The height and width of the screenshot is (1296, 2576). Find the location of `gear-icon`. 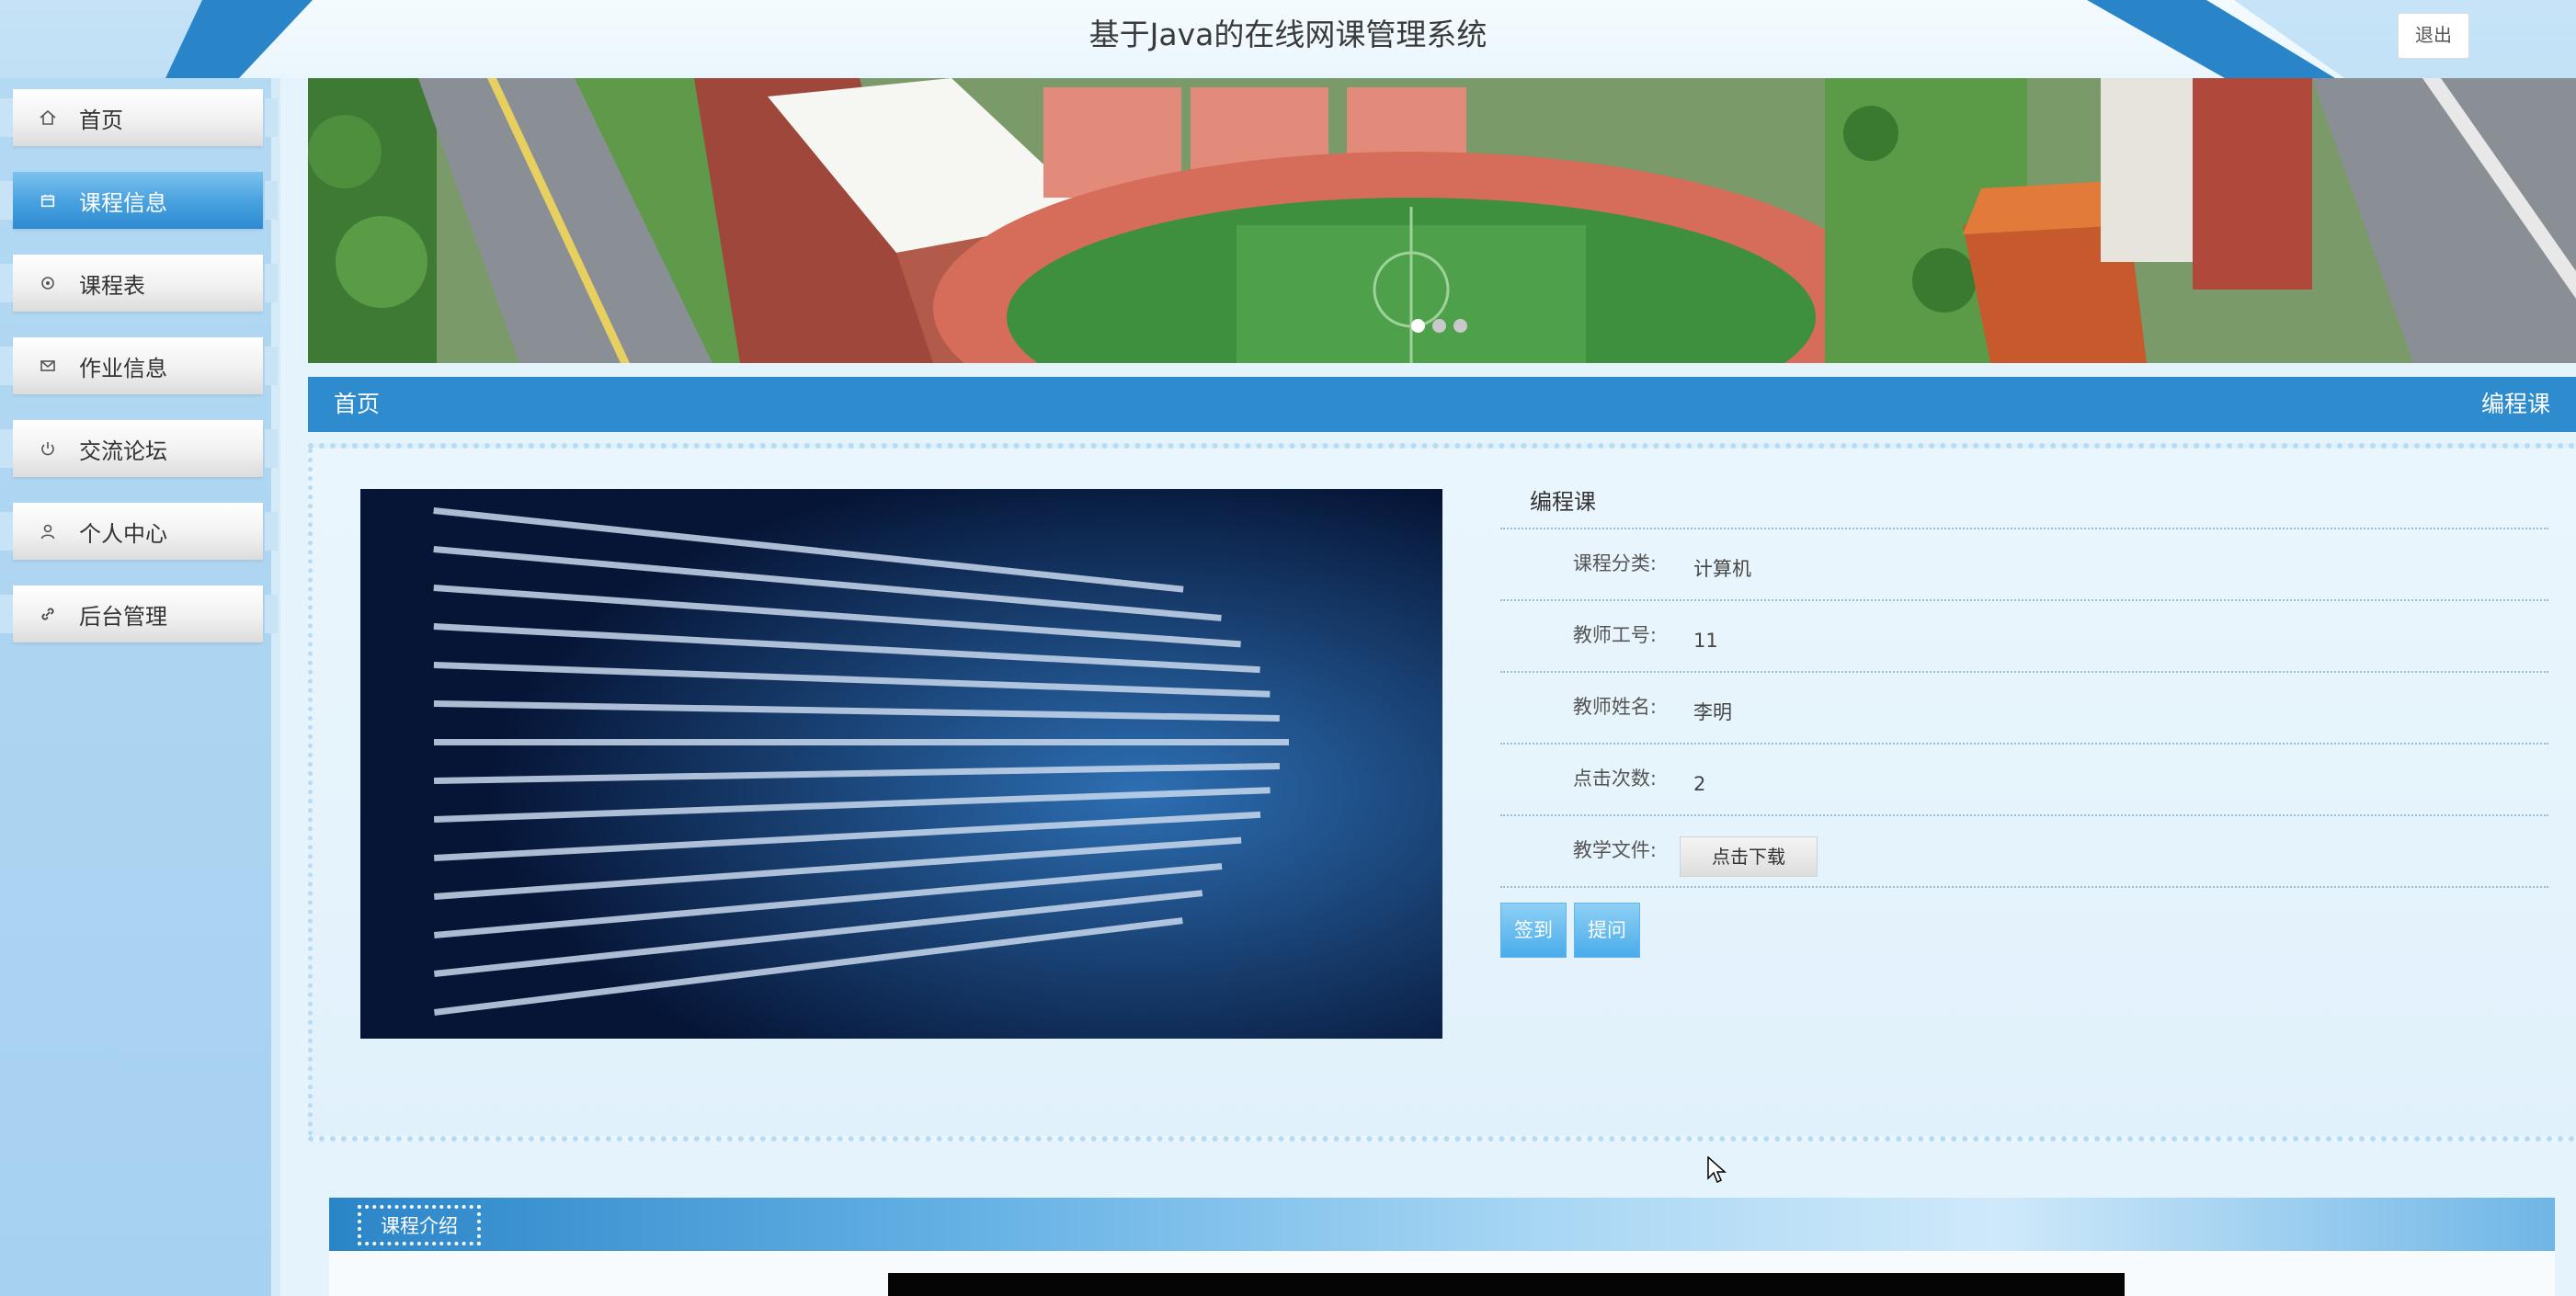

gear-icon is located at coordinates (48, 283).